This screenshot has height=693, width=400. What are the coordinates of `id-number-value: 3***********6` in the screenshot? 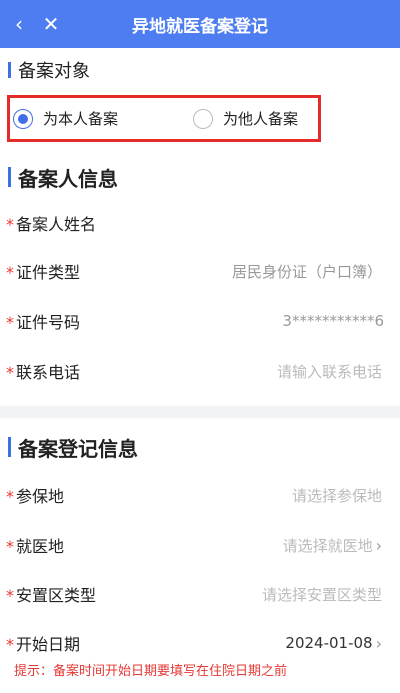 It's located at (333, 321).